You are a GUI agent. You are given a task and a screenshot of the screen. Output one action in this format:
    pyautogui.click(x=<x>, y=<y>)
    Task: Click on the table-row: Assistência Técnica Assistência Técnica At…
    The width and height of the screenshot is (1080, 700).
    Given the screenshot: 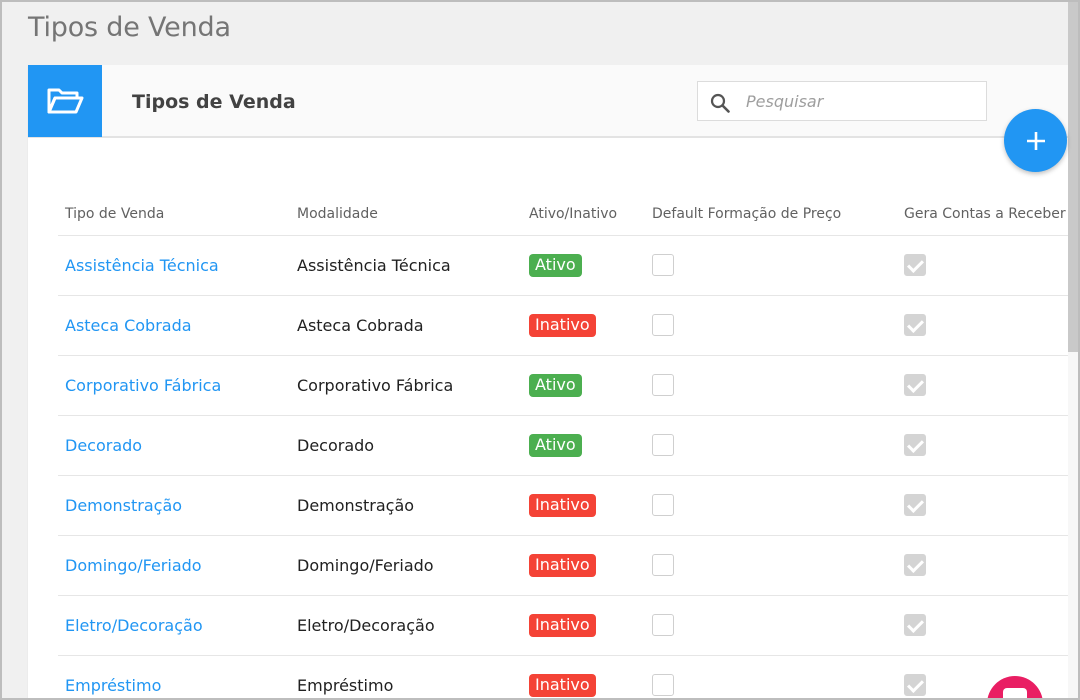 What is the action you would take?
    pyautogui.click(x=563, y=265)
    